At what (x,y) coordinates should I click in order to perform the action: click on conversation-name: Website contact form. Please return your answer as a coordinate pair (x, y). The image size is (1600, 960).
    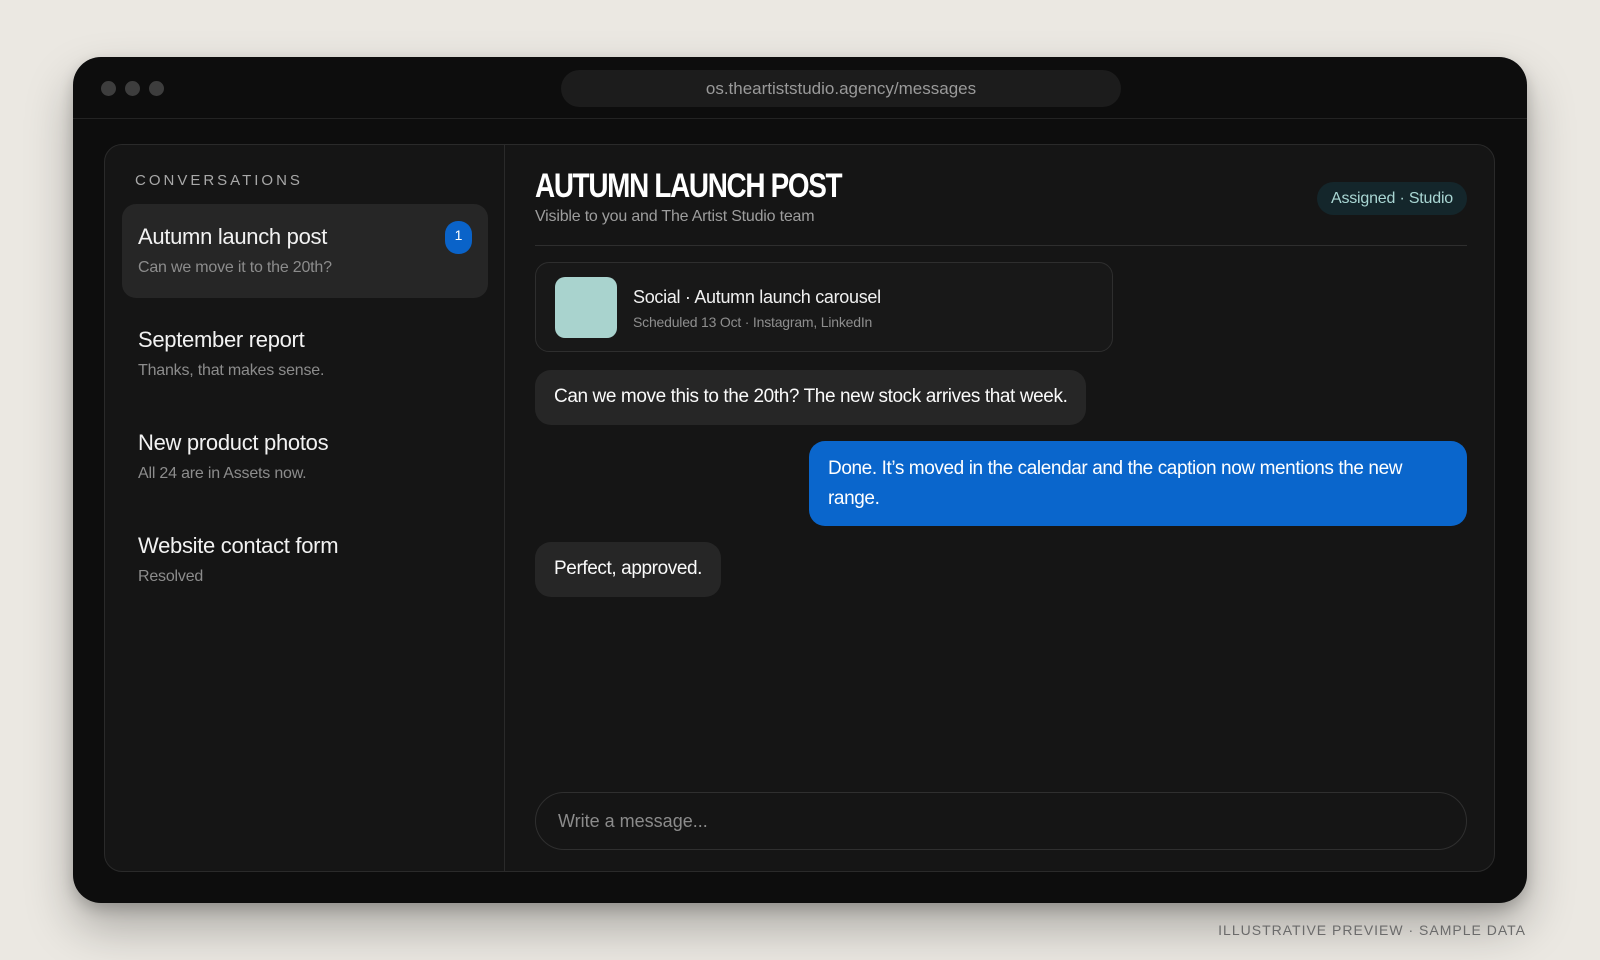
    Looking at the image, I should click on (238, 545).